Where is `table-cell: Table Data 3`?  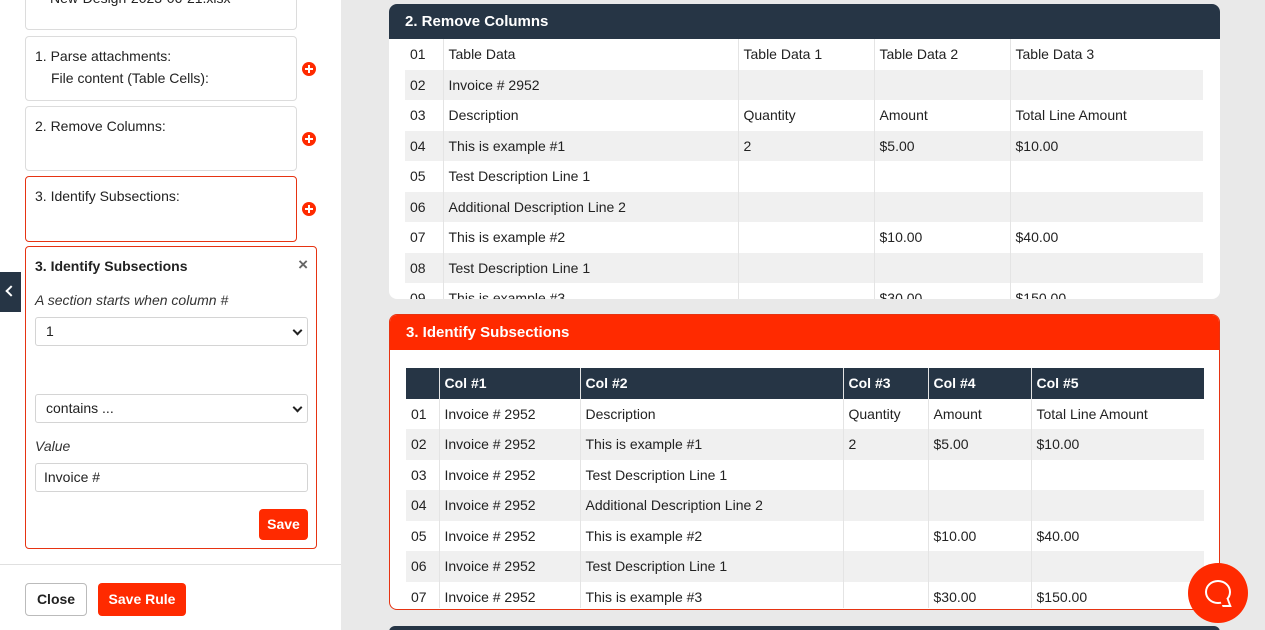
table-cell: Table Data 3 is located at coordinates (1055, 54).